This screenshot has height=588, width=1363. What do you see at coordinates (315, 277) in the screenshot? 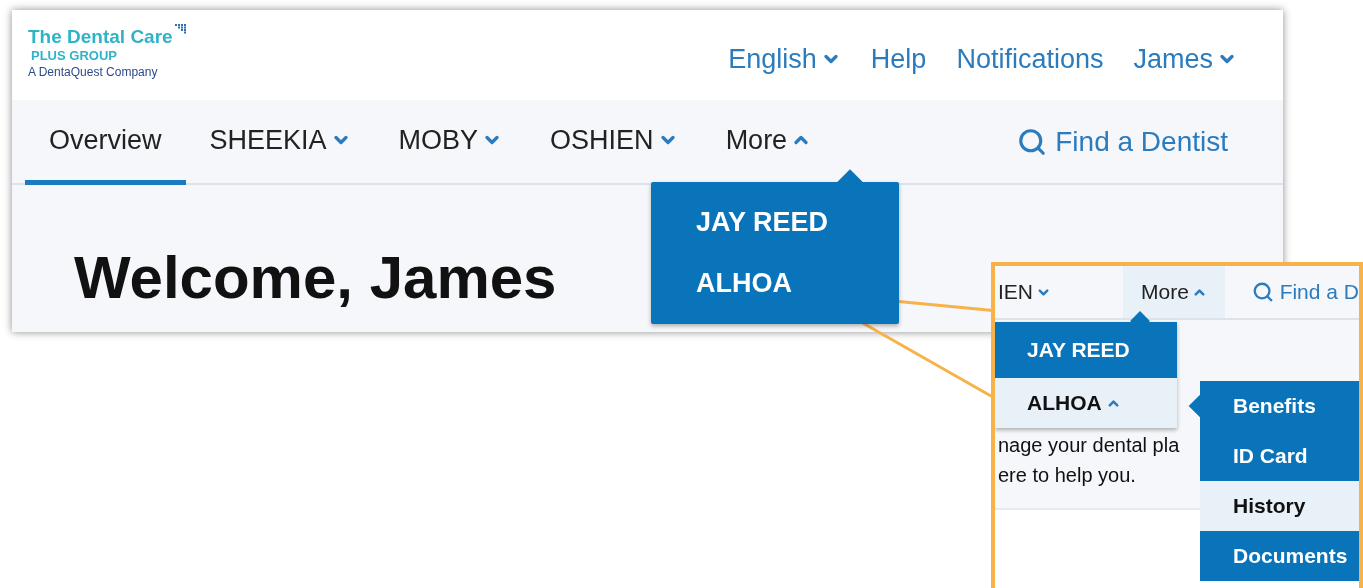
I see `welcome-heading: Welcome, James` at bounding box center [315, 277].